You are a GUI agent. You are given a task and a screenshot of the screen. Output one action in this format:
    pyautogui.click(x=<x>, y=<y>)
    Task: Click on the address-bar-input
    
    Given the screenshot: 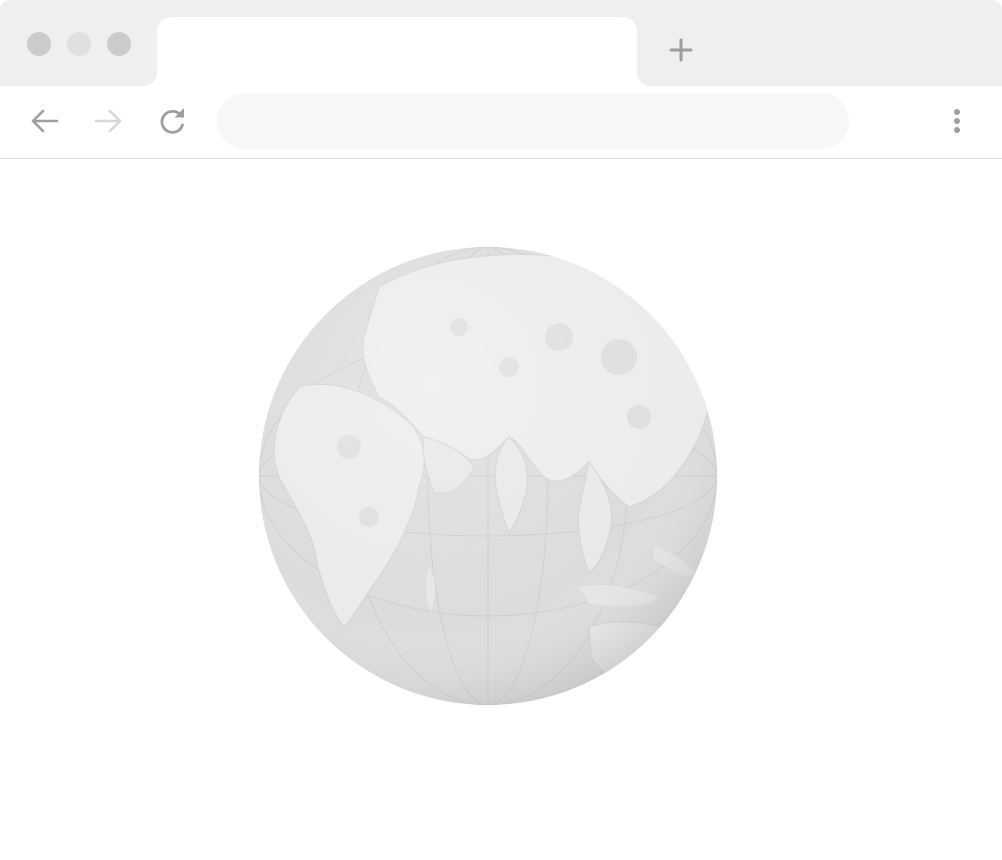 What is the action you would take?
    pyautogui.click(x=533, y=121)
    